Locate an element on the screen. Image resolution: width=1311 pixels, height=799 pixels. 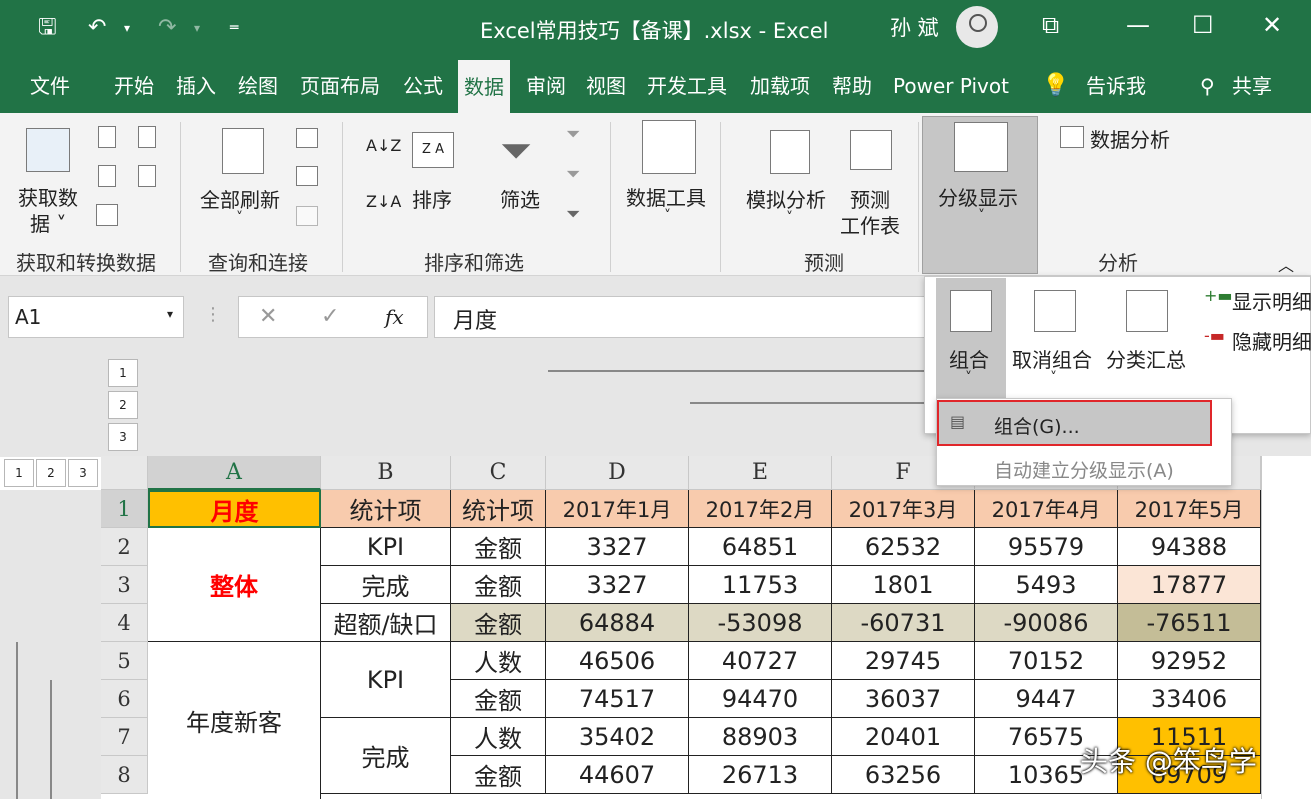
from-table-icon is located at coordinates (107, 215).